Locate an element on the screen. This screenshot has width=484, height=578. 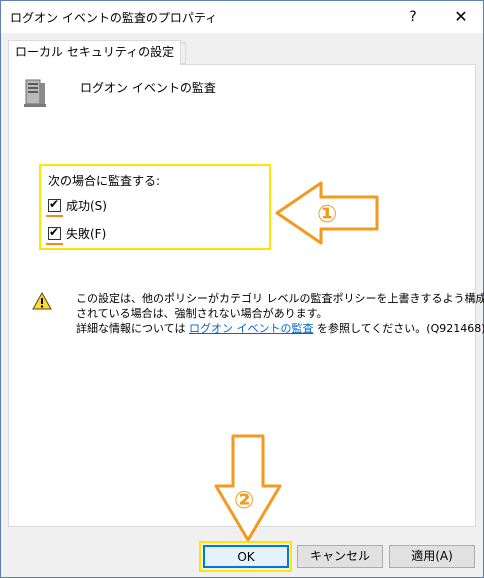
warning-line-1: この設定は、他のポリシーがカテゴリ レベルの監査ポリシーを上書きするよう構成 is located at coordinates (280, 298).